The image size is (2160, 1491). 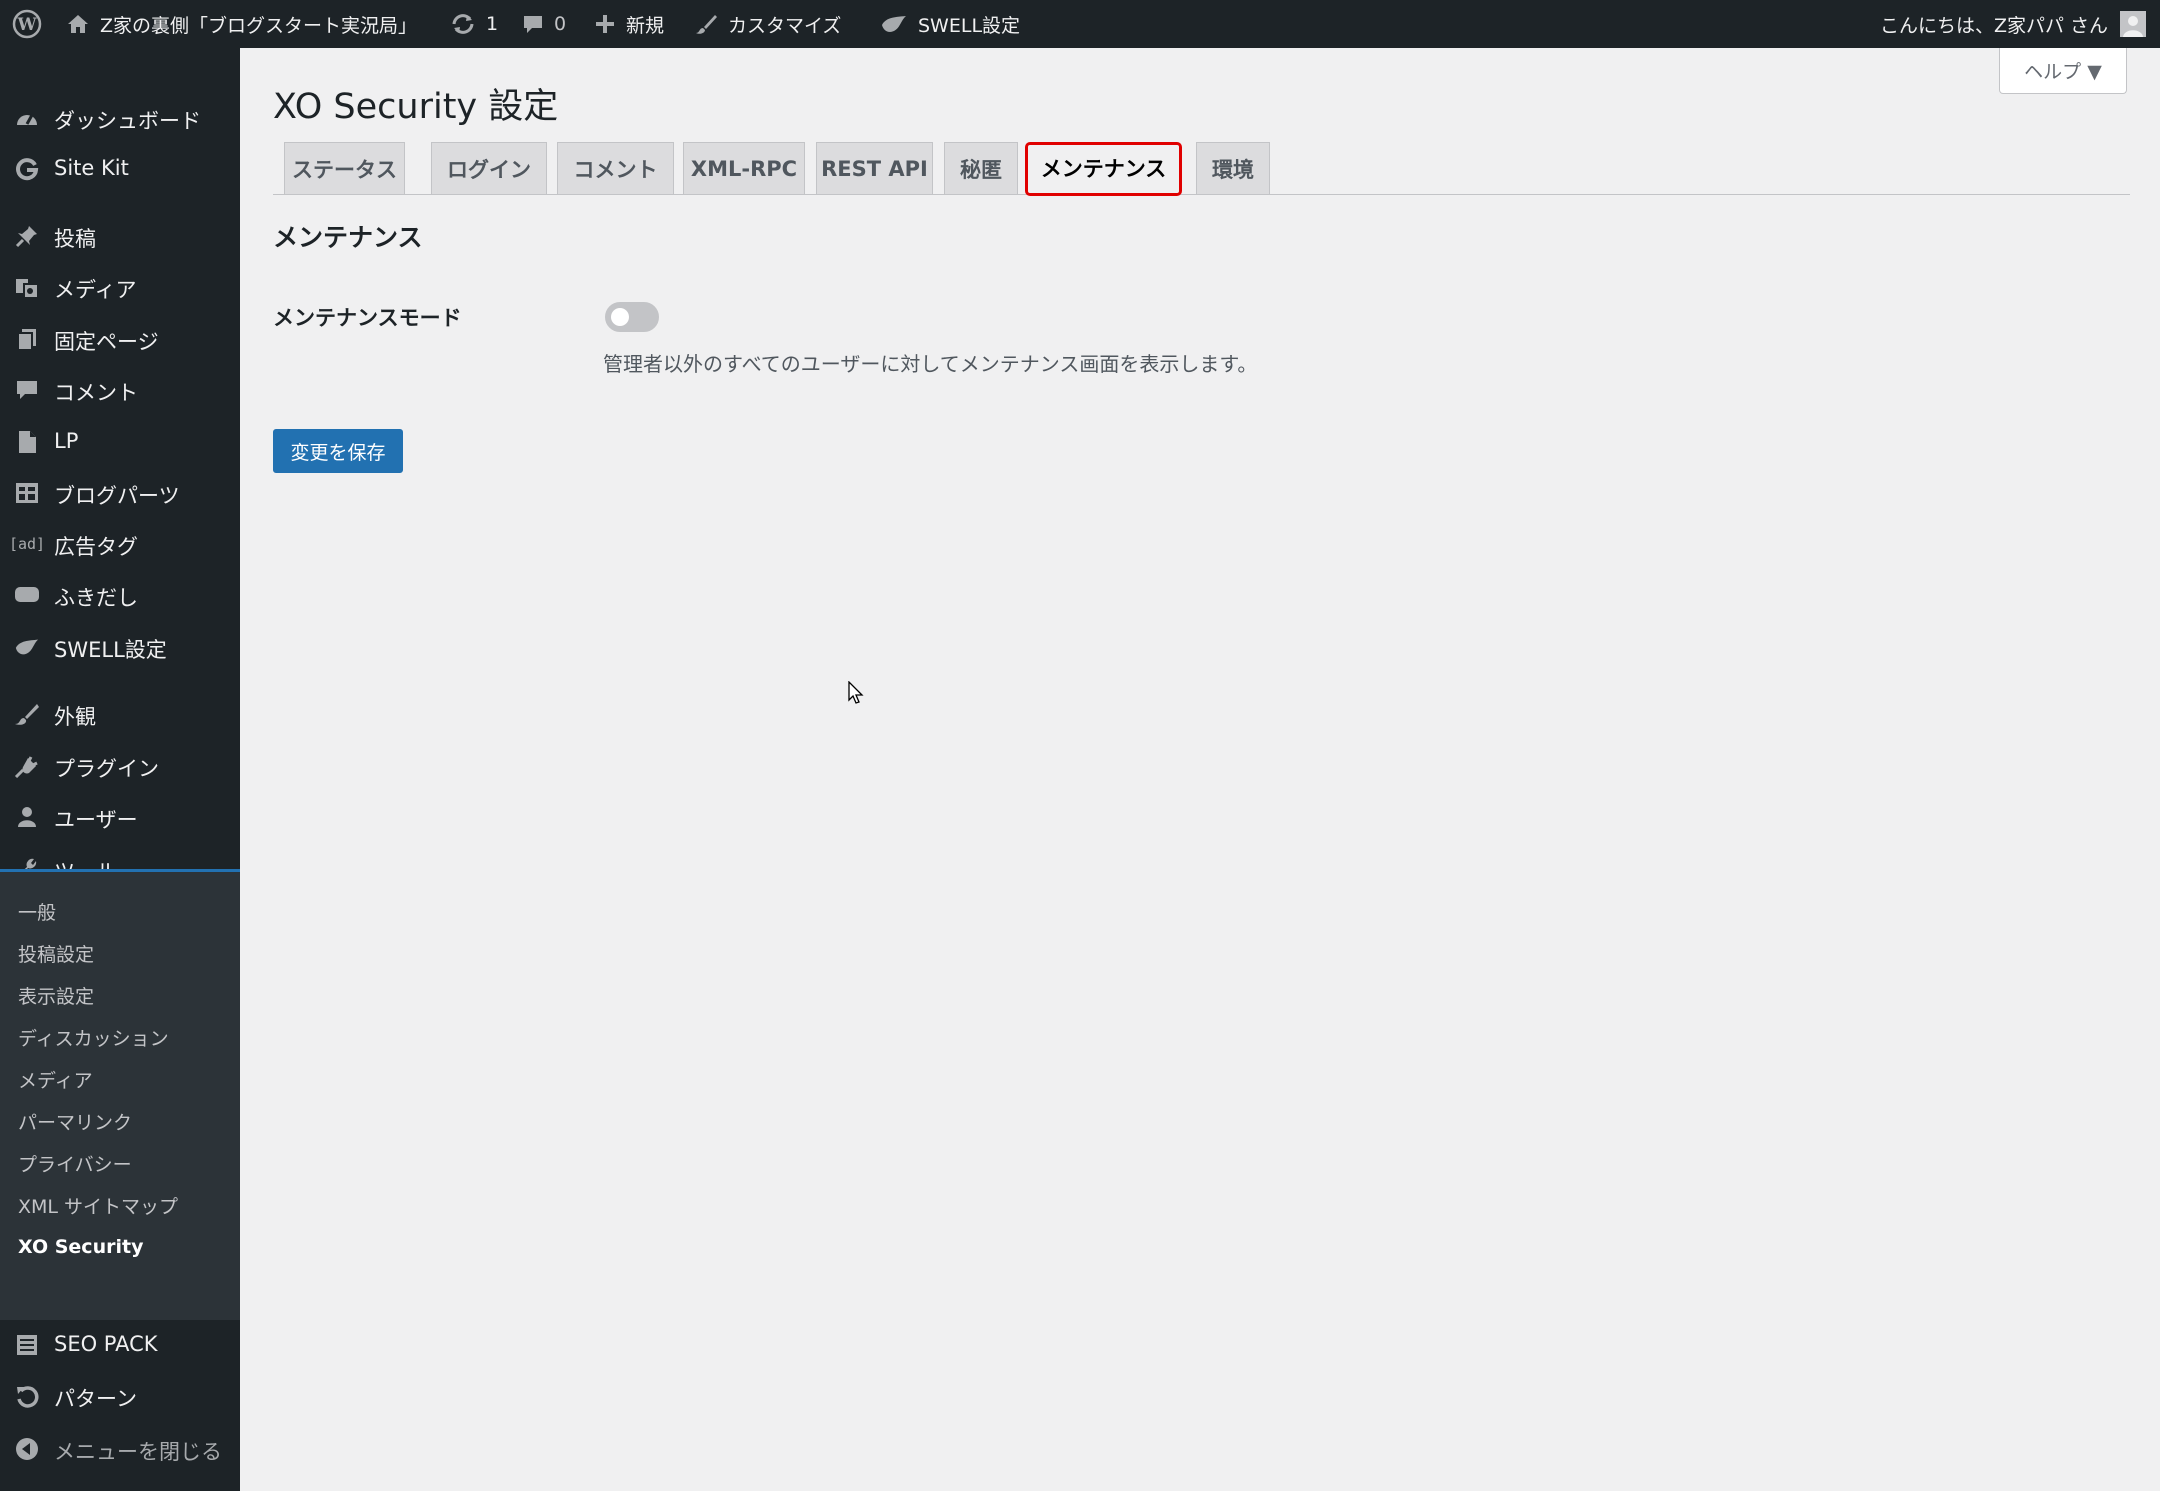 What do you see at coordinates (463, 24) in the screenshot?
I see `refresh-icon` at bounding box center [463, 24].